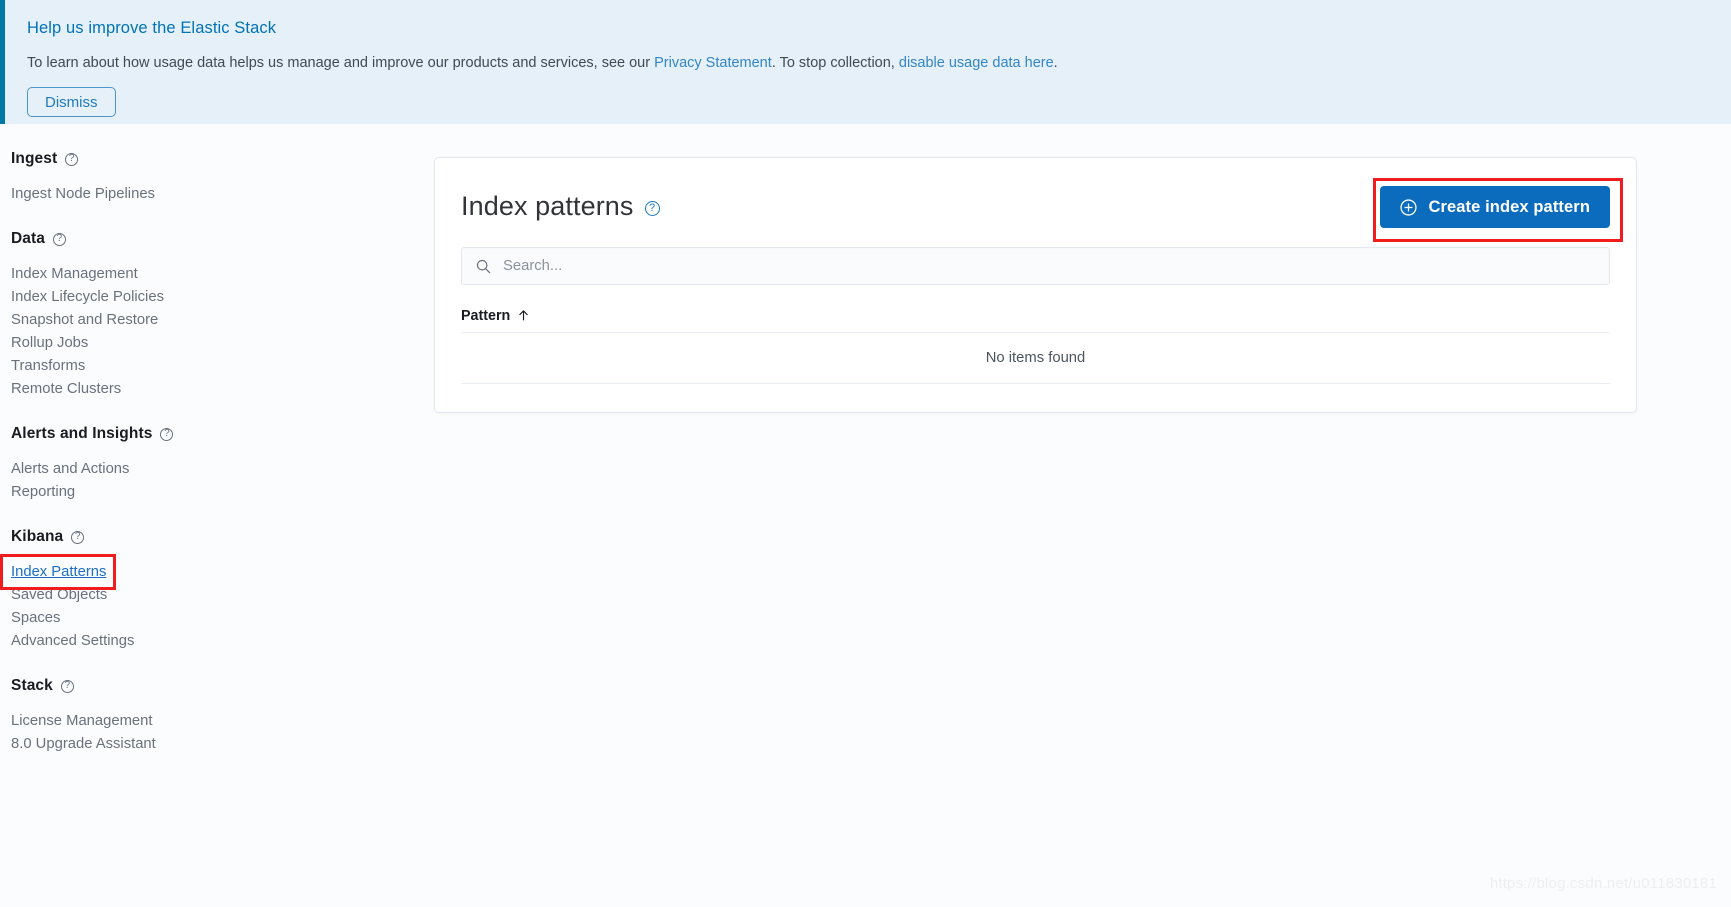 Image resolution: width=1731 pixels, height=907 pixels. I want to click on search-field, so click(1035, 266).